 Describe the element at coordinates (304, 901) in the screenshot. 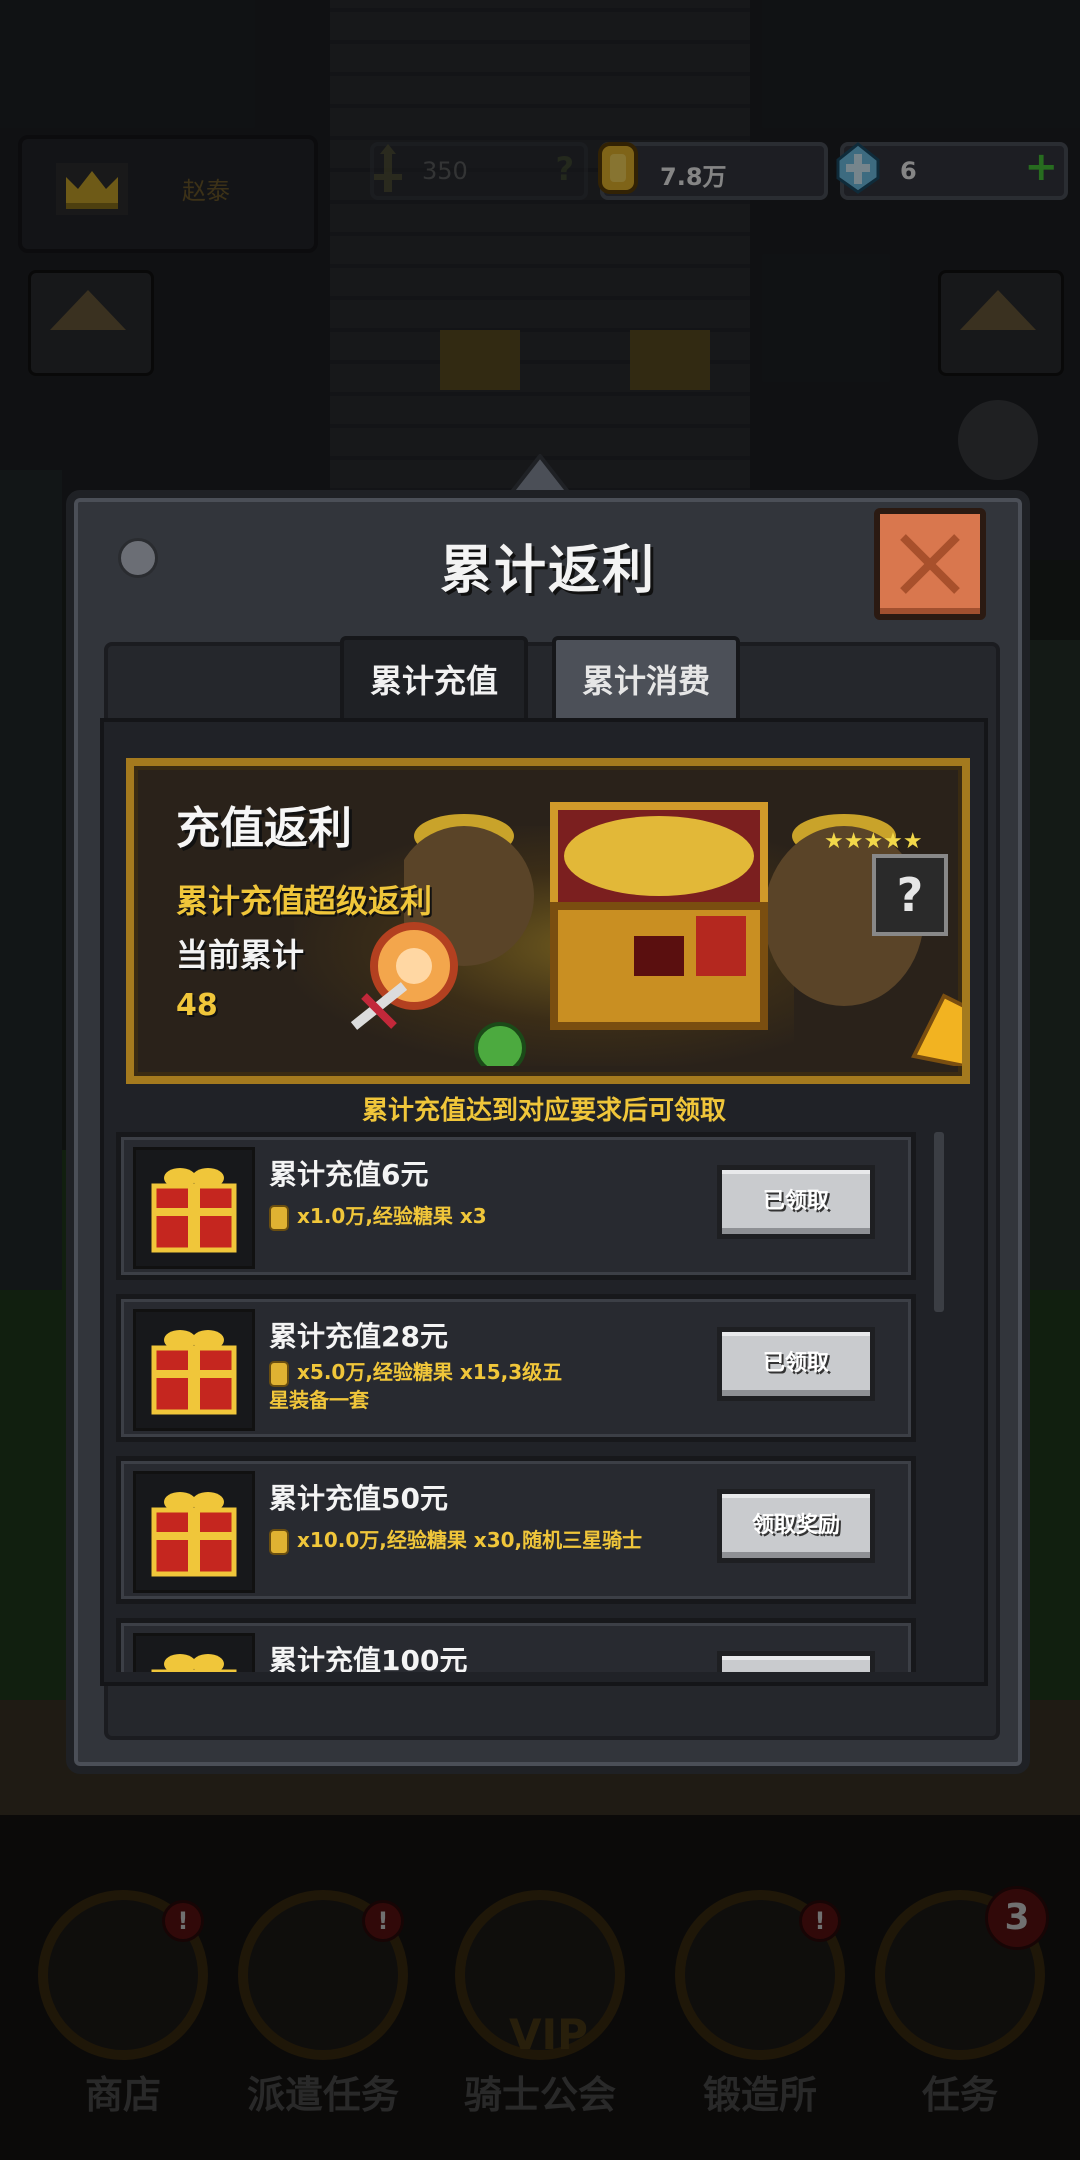

I see `banner-subtitle: 累计充值超级返利` at that location.